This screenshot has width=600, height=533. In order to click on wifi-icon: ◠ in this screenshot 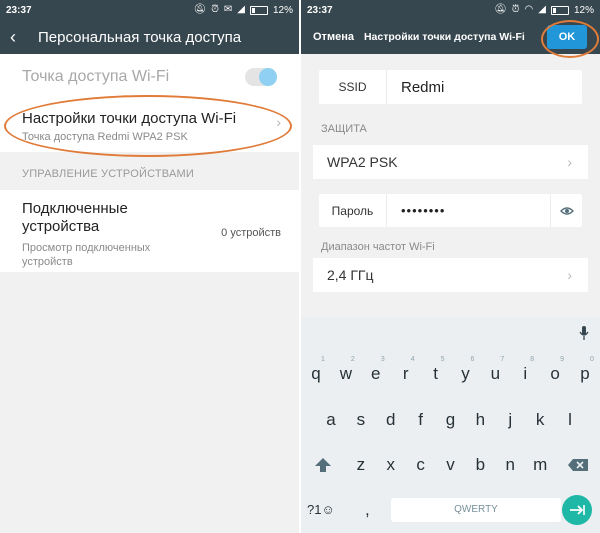, I will do `click(529, 9)`.